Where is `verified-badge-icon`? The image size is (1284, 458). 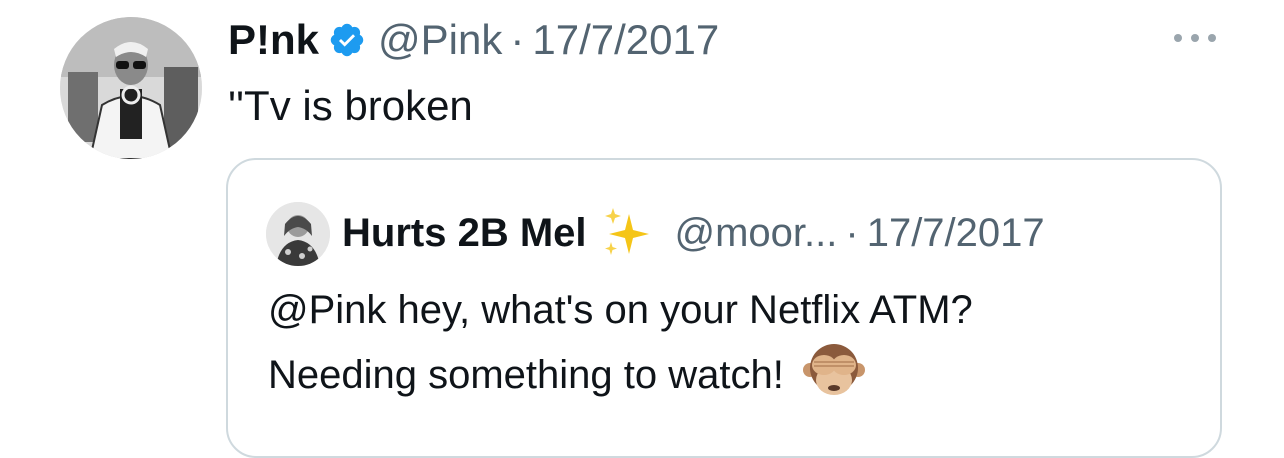 verified-badge-icon is located at coordinates (347, 40).